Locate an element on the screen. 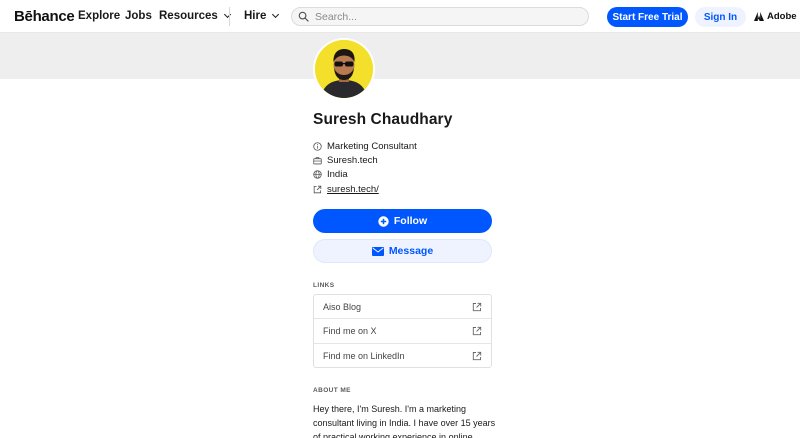 Image resolution: width=800 pixels, height=438 pixels. globe-icon is located at coordinates (317, 174).